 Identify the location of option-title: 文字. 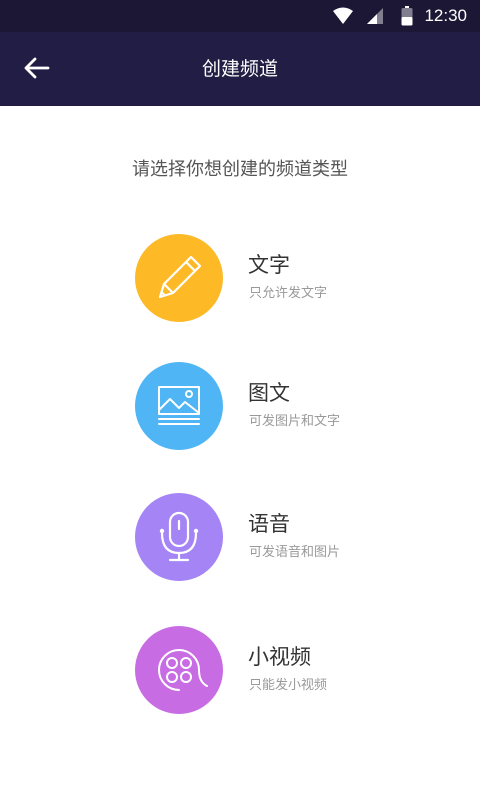
(269, 265).